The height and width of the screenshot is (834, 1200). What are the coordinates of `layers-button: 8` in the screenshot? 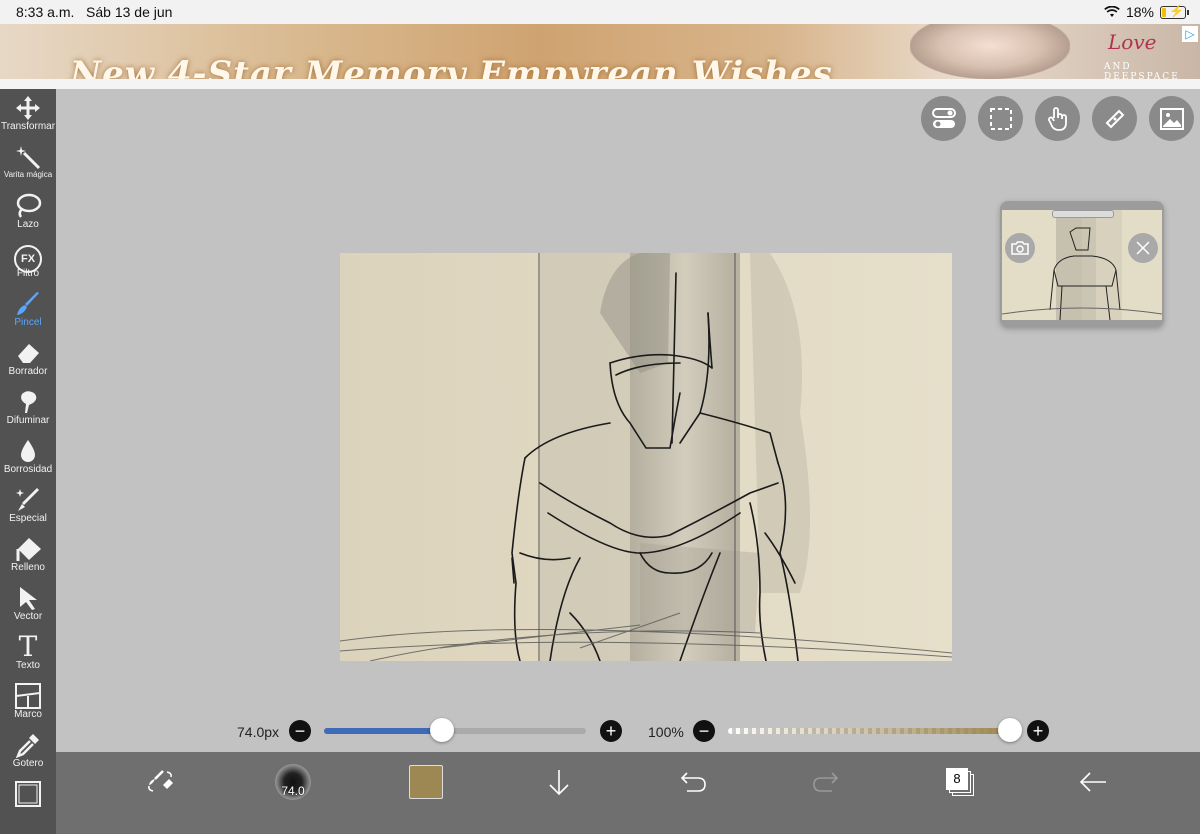 It's located at (960, 782).